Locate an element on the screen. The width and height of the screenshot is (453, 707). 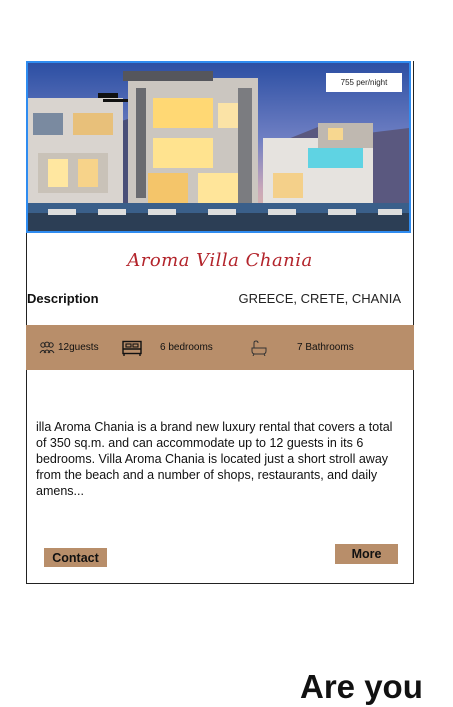
amenity-guests: 12guests is located at coordinates (69, 347).